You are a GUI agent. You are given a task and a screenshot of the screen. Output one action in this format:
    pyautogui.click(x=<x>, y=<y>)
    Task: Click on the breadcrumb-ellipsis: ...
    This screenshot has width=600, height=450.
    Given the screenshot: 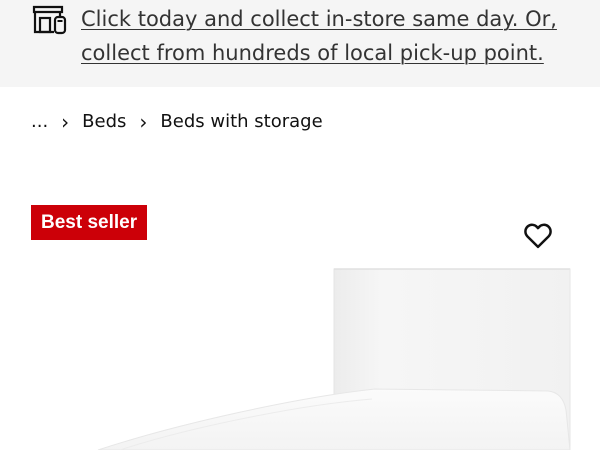 What is the action you would take?
    pyautogui.click(x=39, y=122)
    